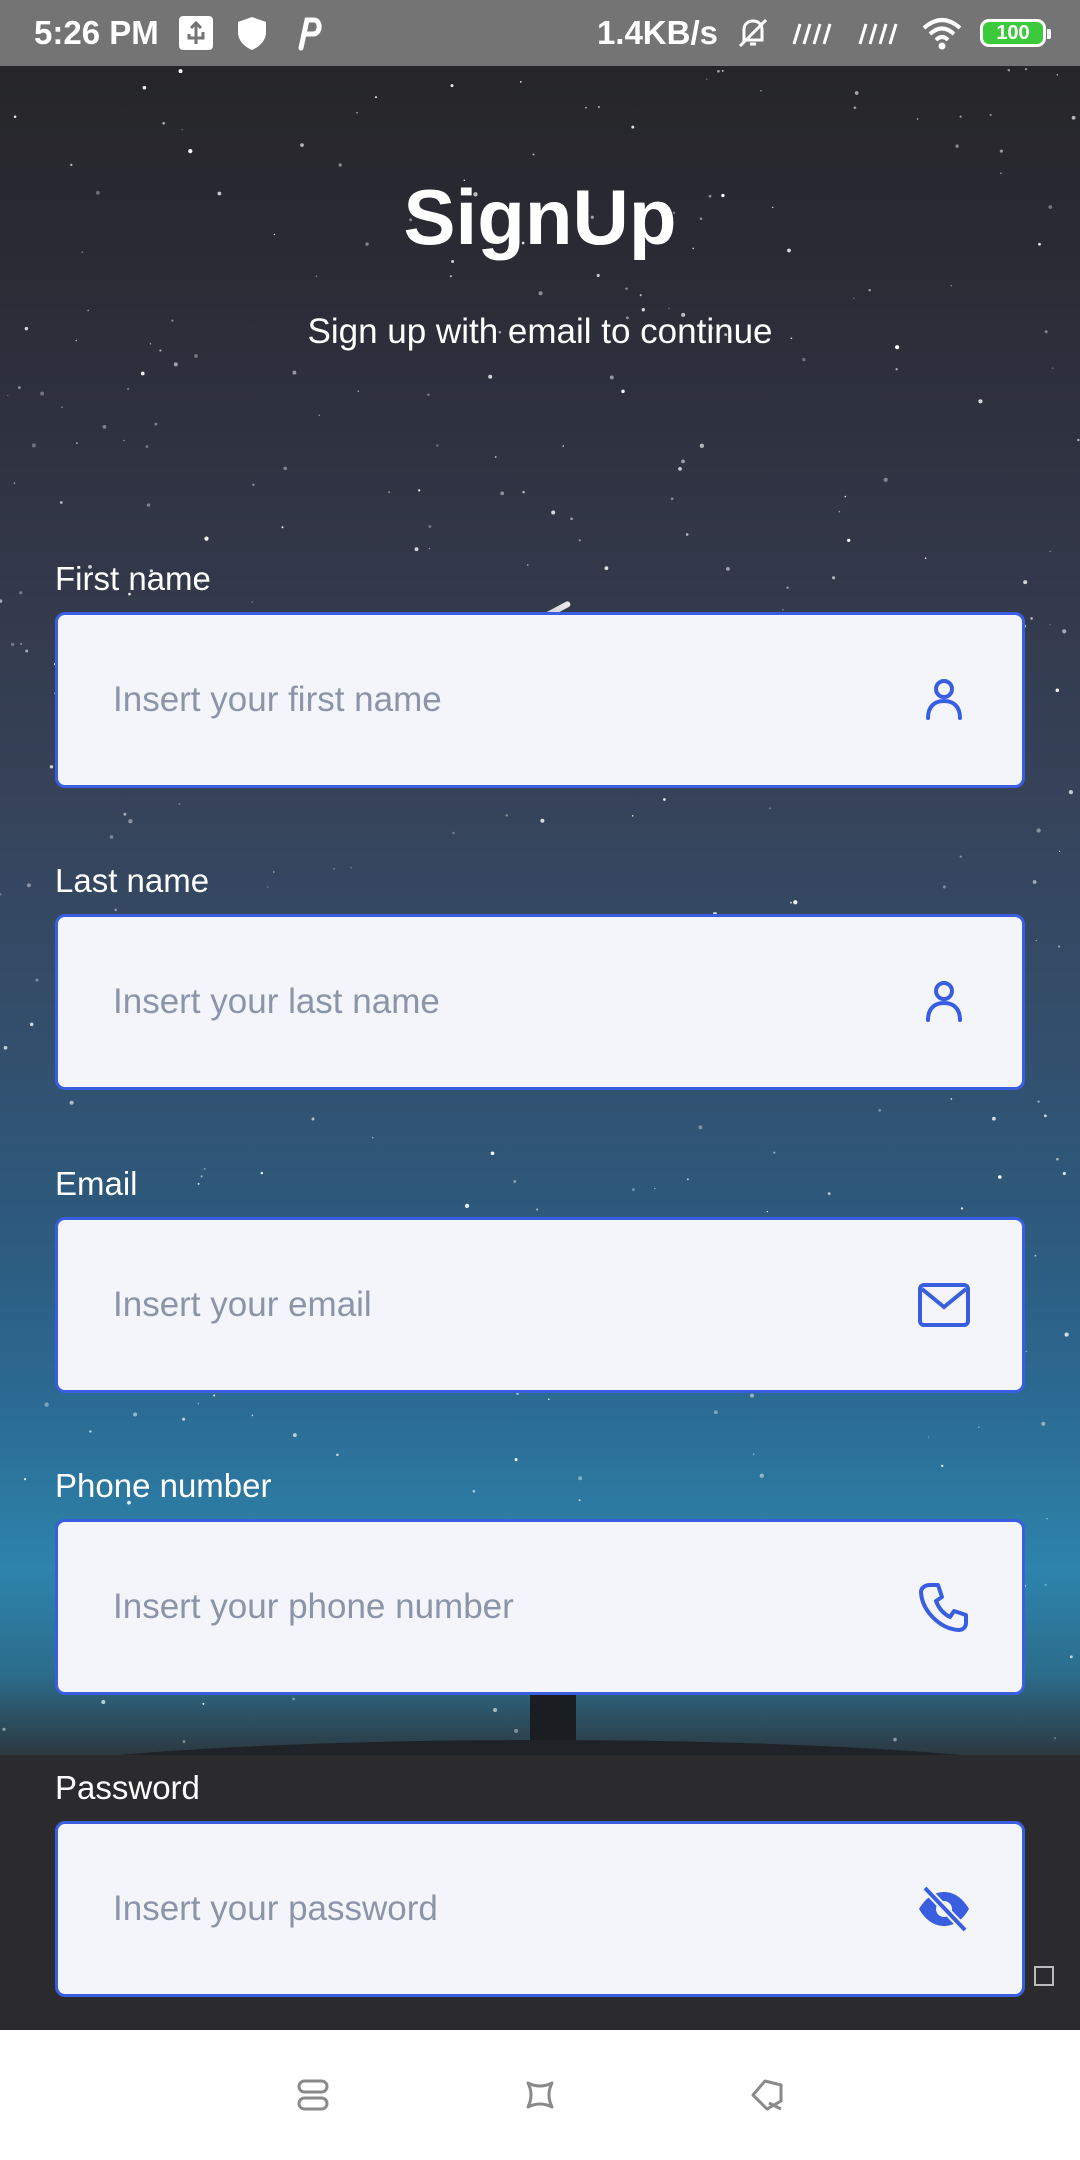 The width and height of the screenshot is (1080, 2160). I want to click on back-icon, so click(767, 2095).